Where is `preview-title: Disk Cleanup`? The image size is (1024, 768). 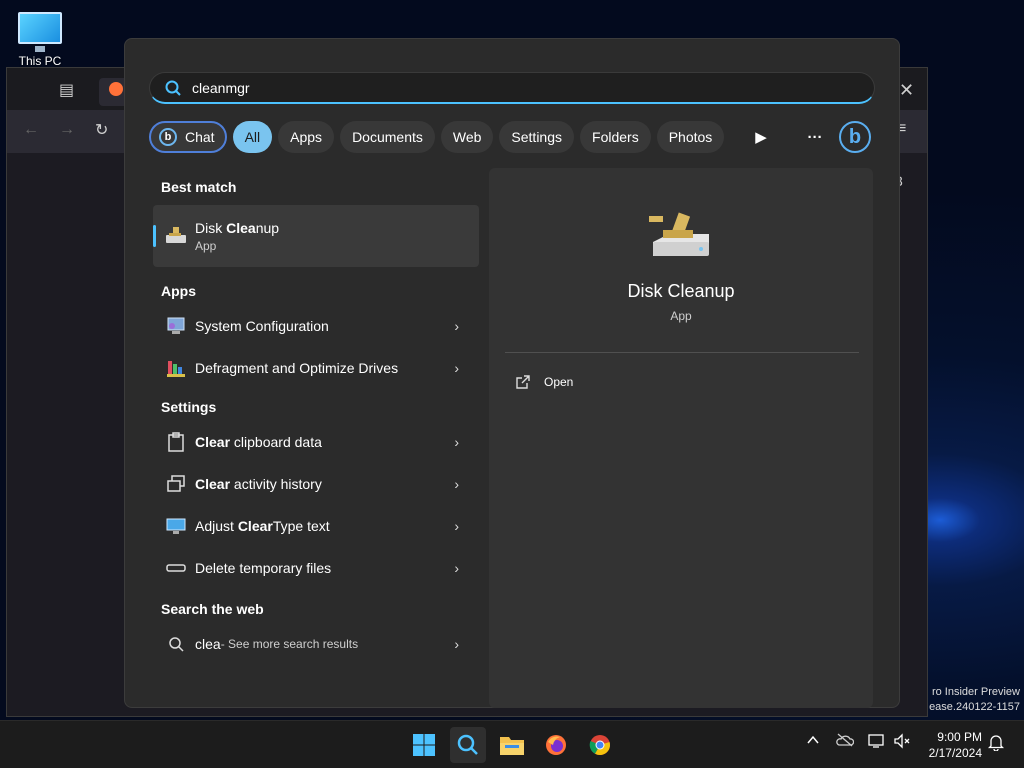
preview-title: Disk Cleanup is located at coordinates (681, 291).